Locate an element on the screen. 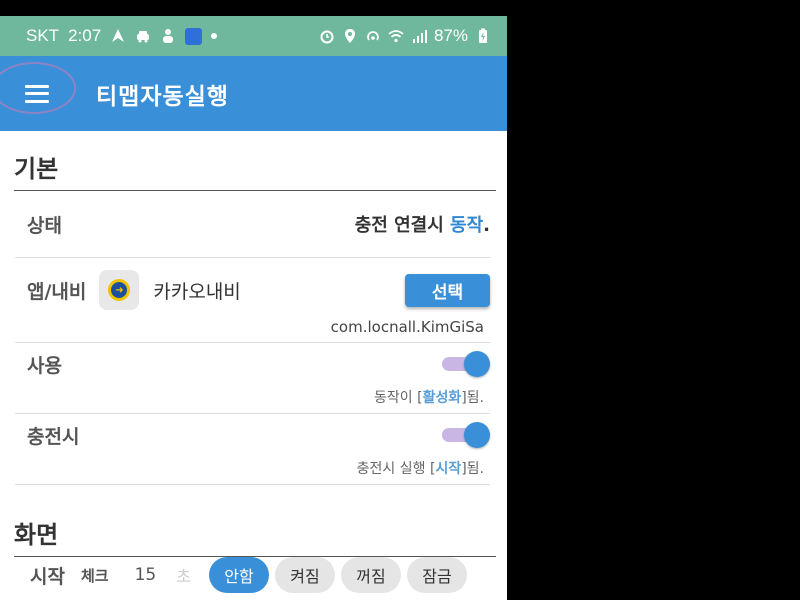  menu-button is located at coordinates (38, 93).